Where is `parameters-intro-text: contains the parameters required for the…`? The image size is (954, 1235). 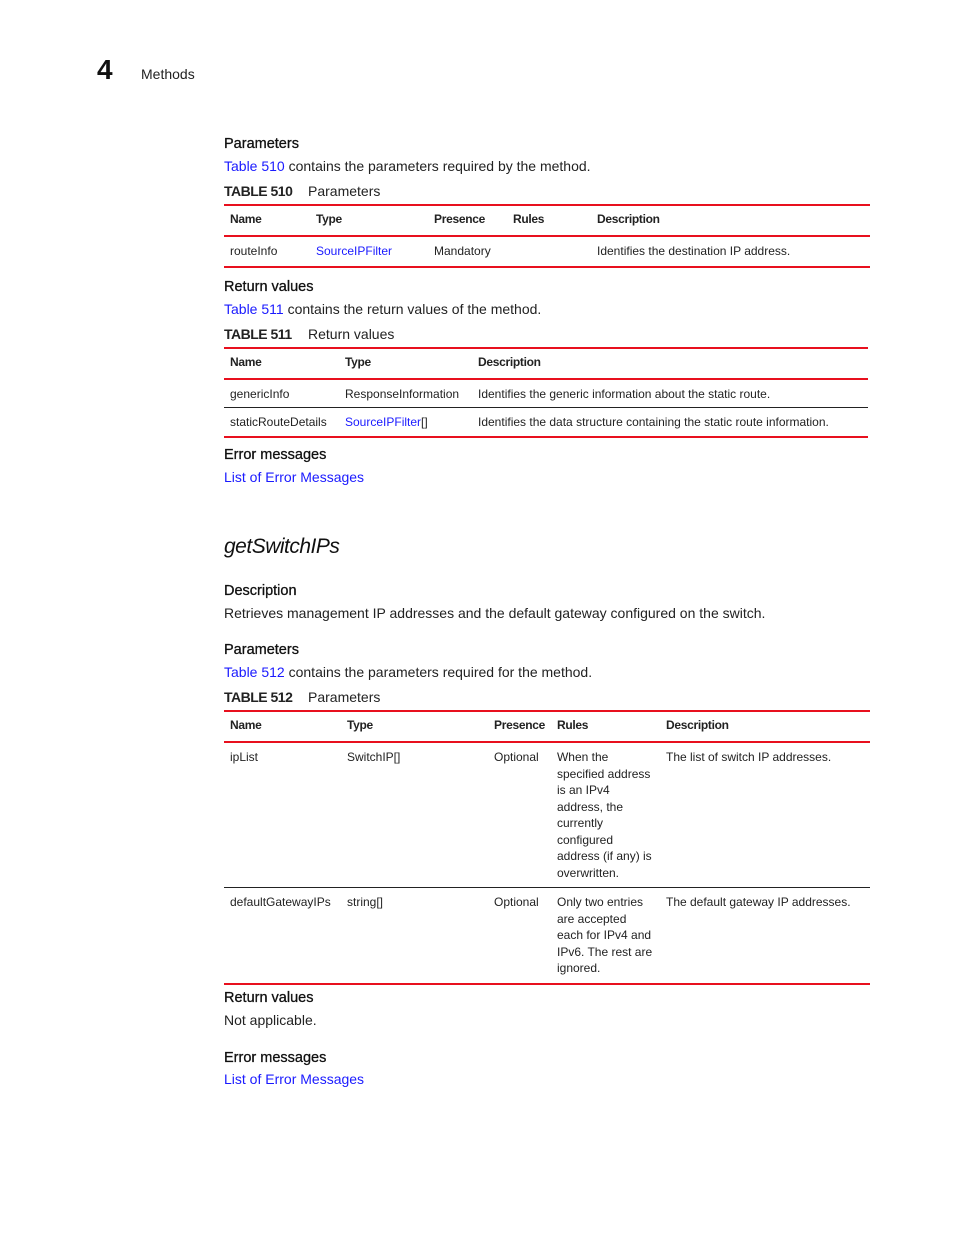 parameters-intro-text: contains the parameters required for the… is located at coordinates (438, 672).